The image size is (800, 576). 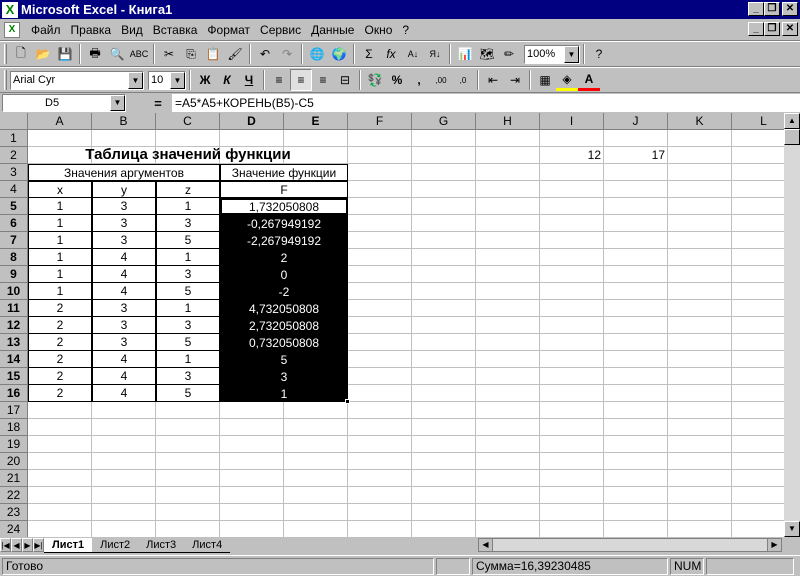 What do you see at coordinates (636, 121) in the screenshot?
I see `column-header-j: J` at bounding box center [636, 121].